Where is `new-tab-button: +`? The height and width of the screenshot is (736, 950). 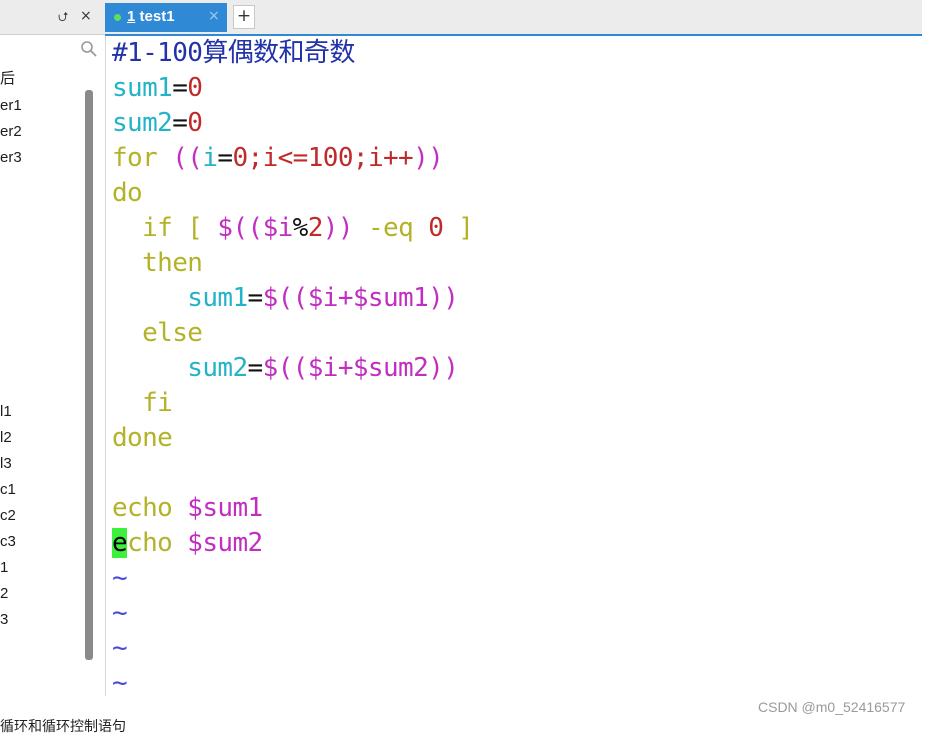
new-tab-button: + is located at coordinates (244, 17).